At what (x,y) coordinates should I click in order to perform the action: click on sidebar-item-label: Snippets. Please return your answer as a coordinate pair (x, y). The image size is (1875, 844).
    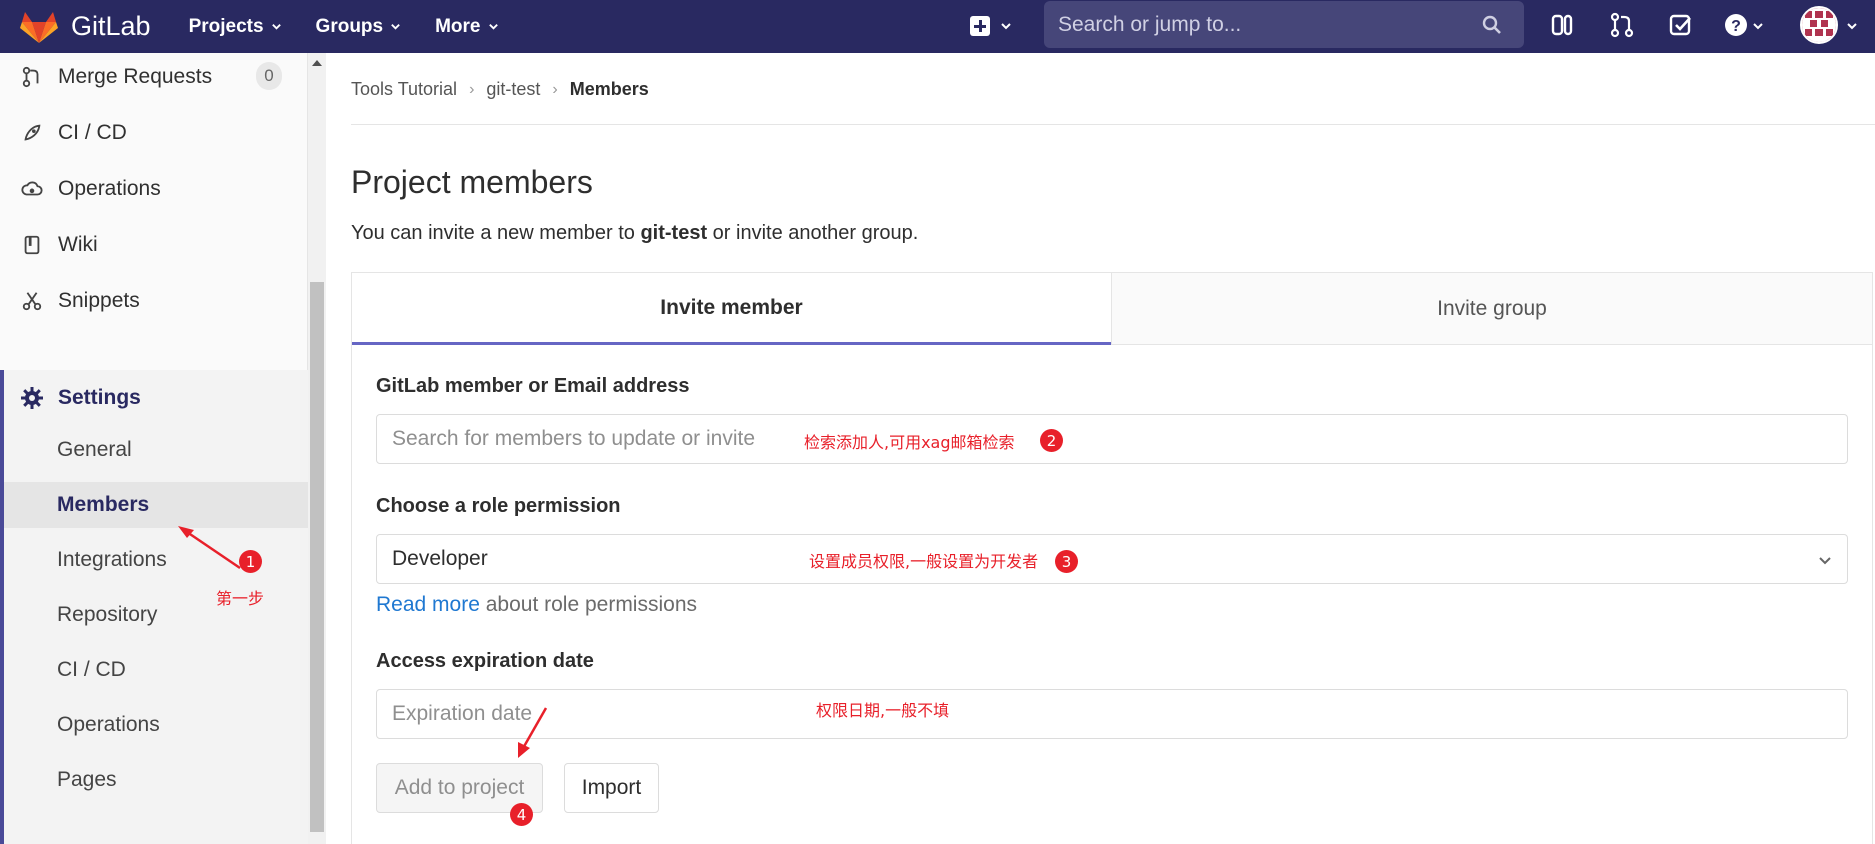
    Looking at the image, I should click on (99, 300).